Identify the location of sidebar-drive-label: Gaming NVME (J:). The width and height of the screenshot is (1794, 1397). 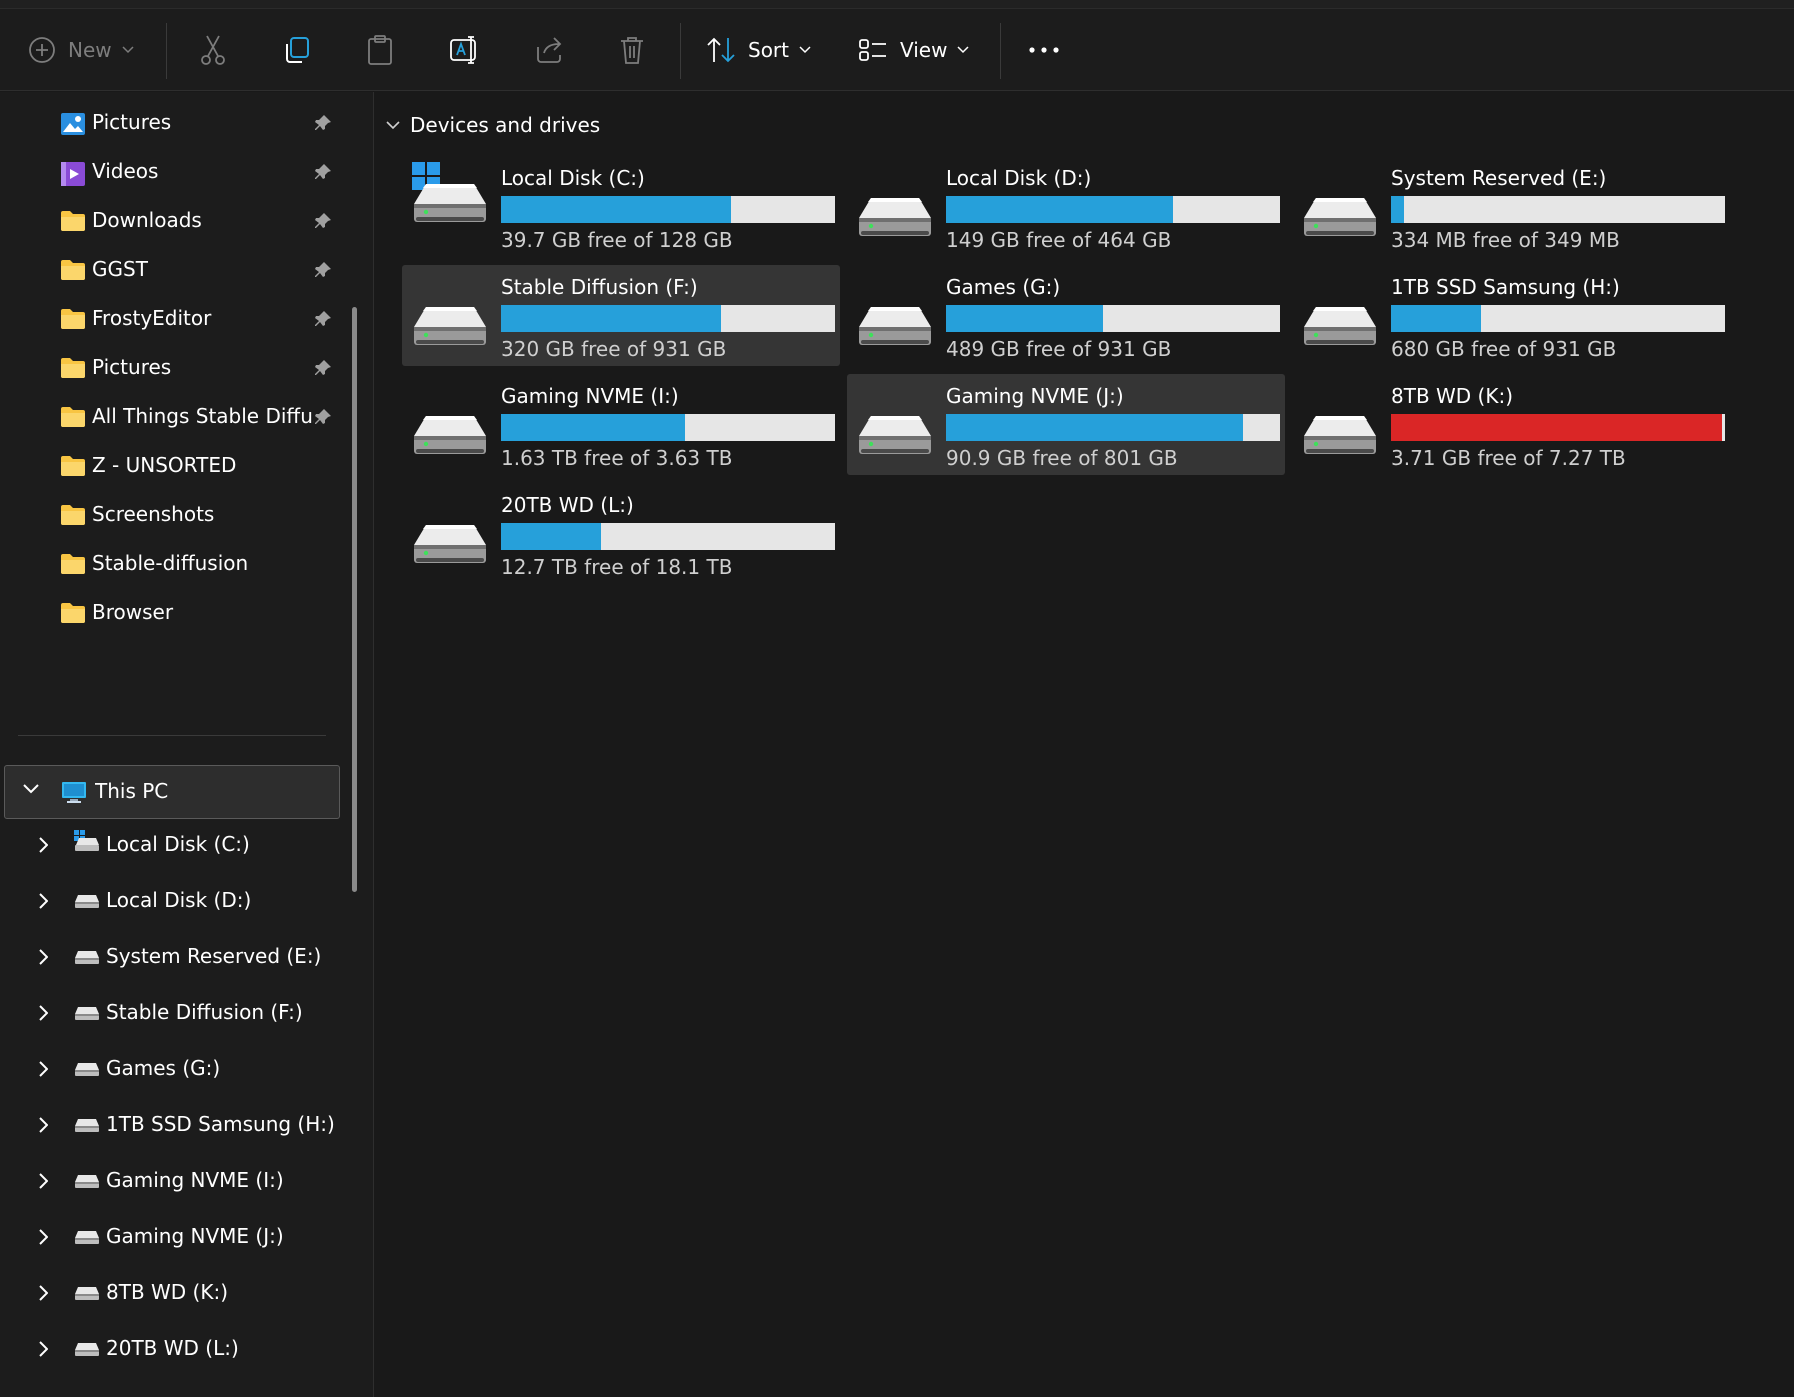
(195, 1236).